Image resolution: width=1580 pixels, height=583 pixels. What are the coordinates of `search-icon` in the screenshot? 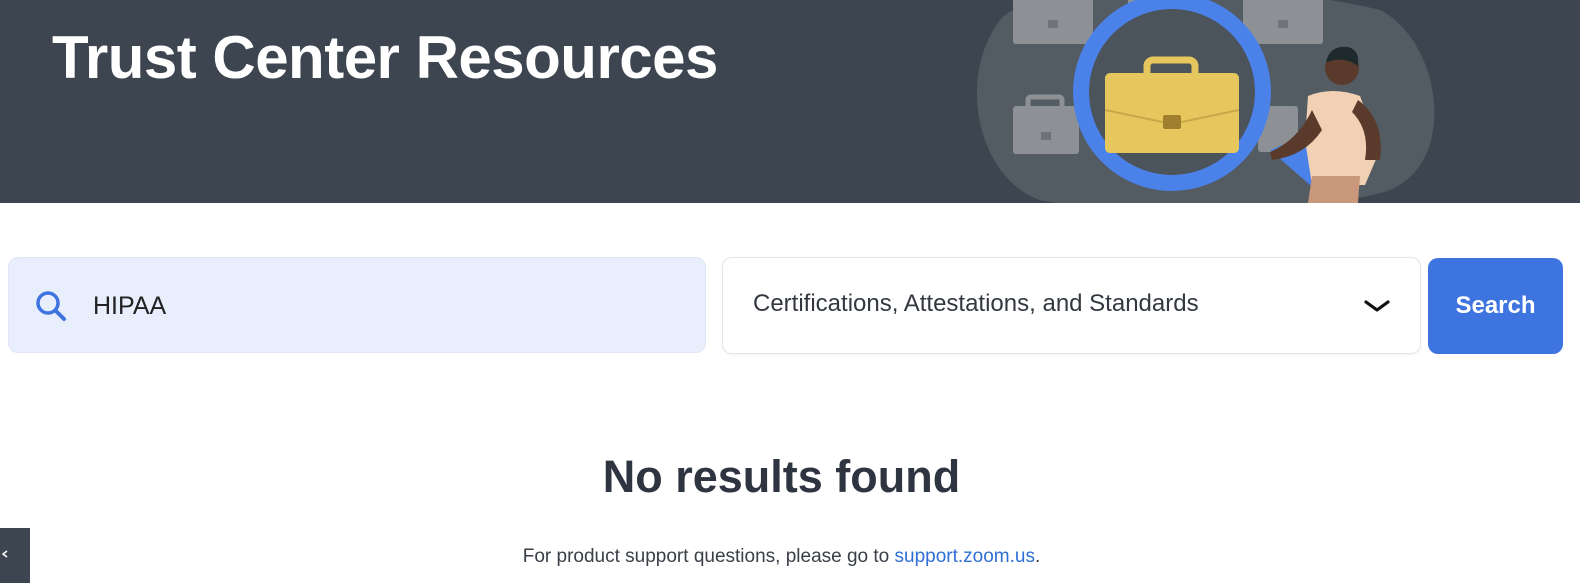 It's located at (51, 306).